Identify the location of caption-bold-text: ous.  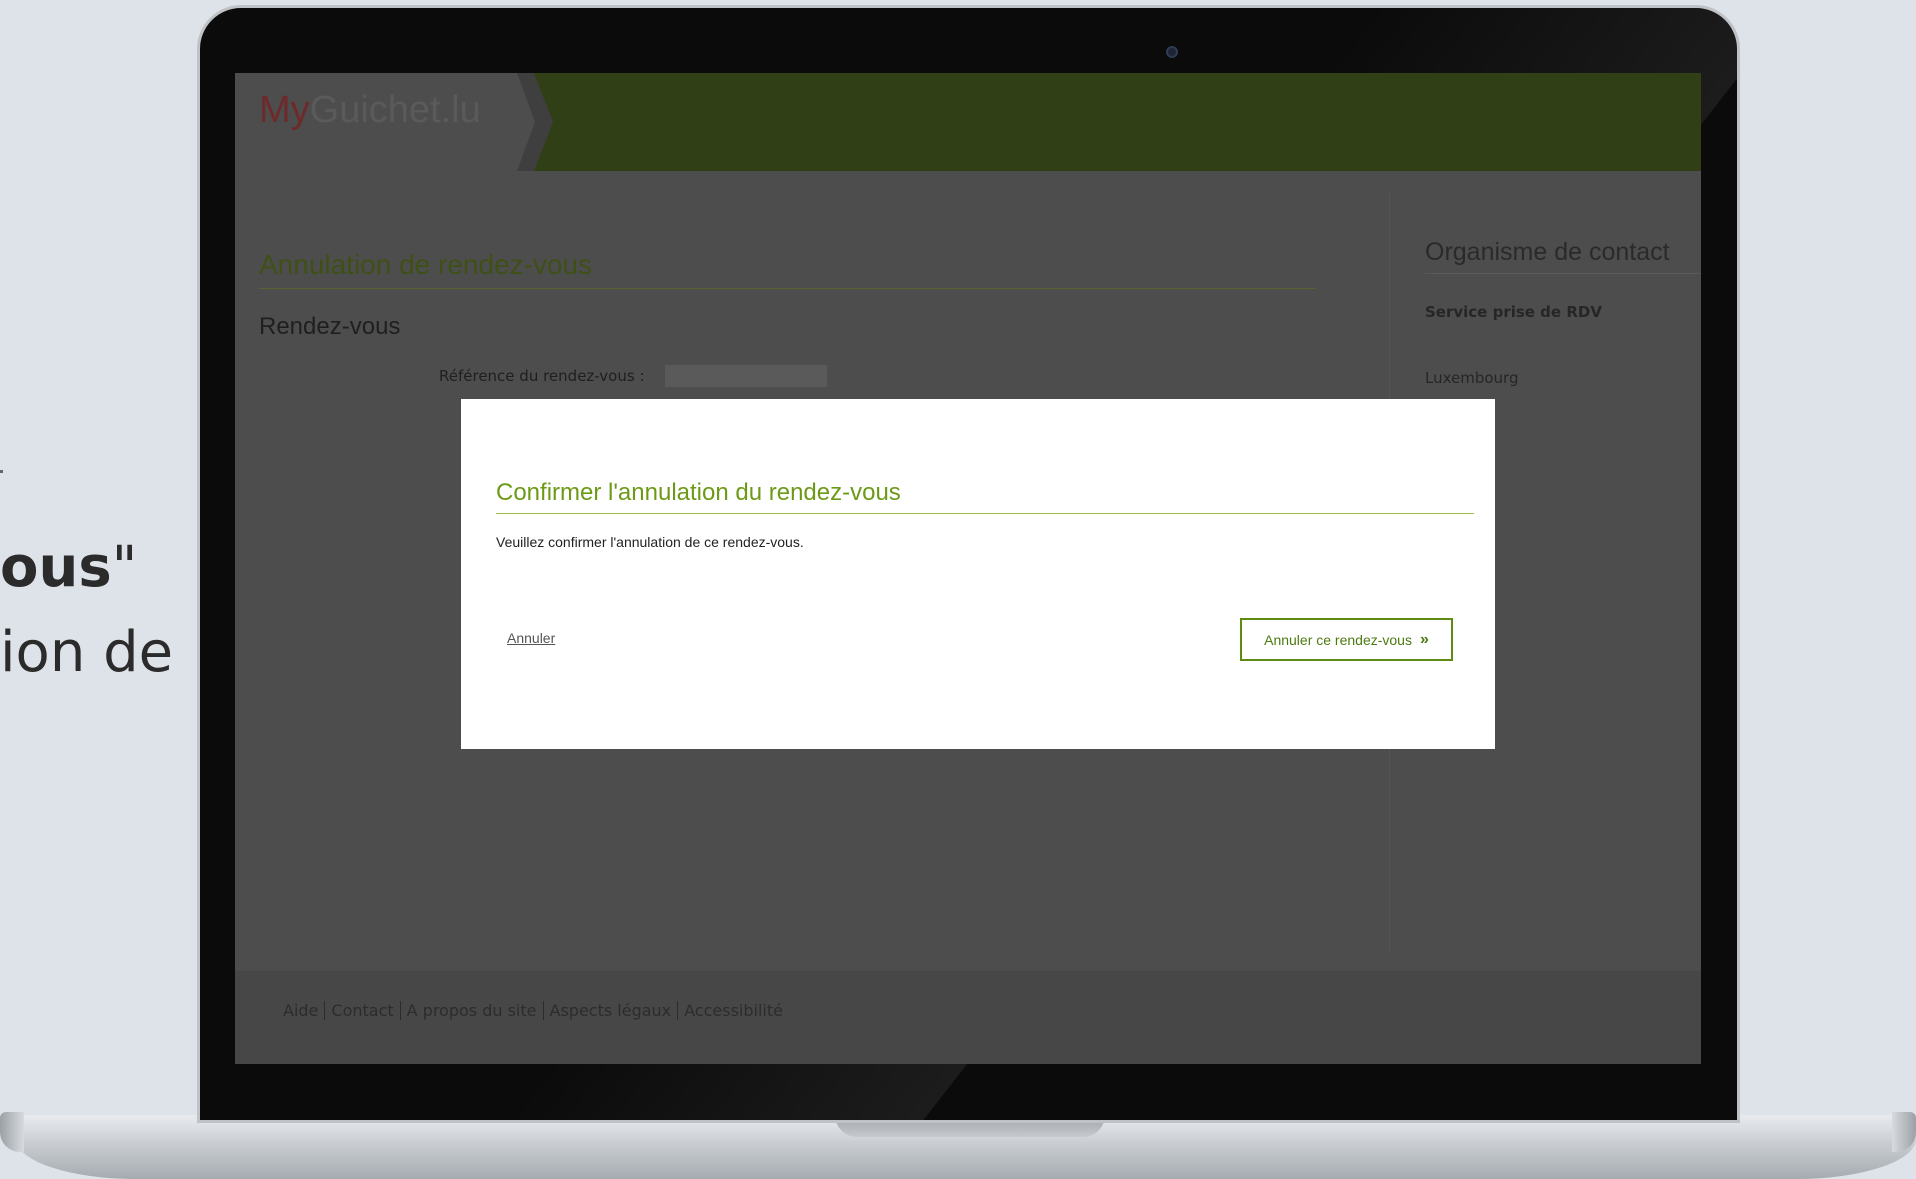
(56, 567).